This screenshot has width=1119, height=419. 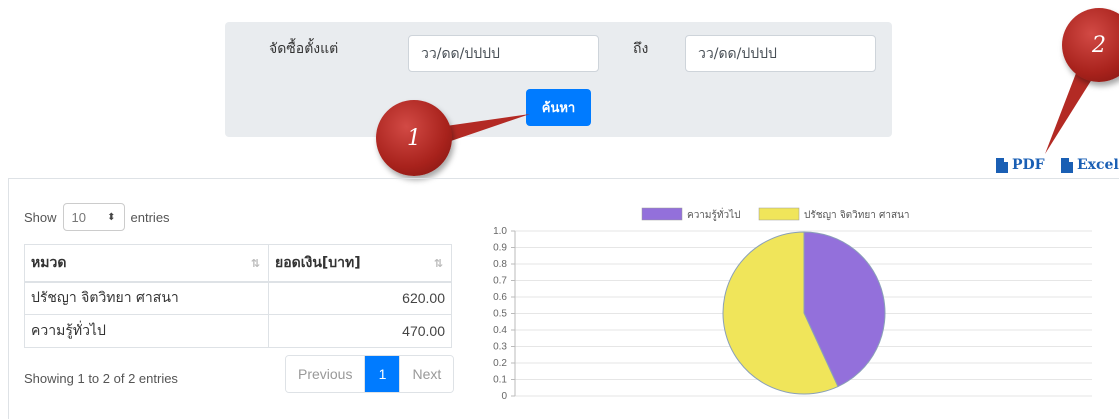 I want to click on select-arrows-icon: ⬍, so click(x=111, y=217).